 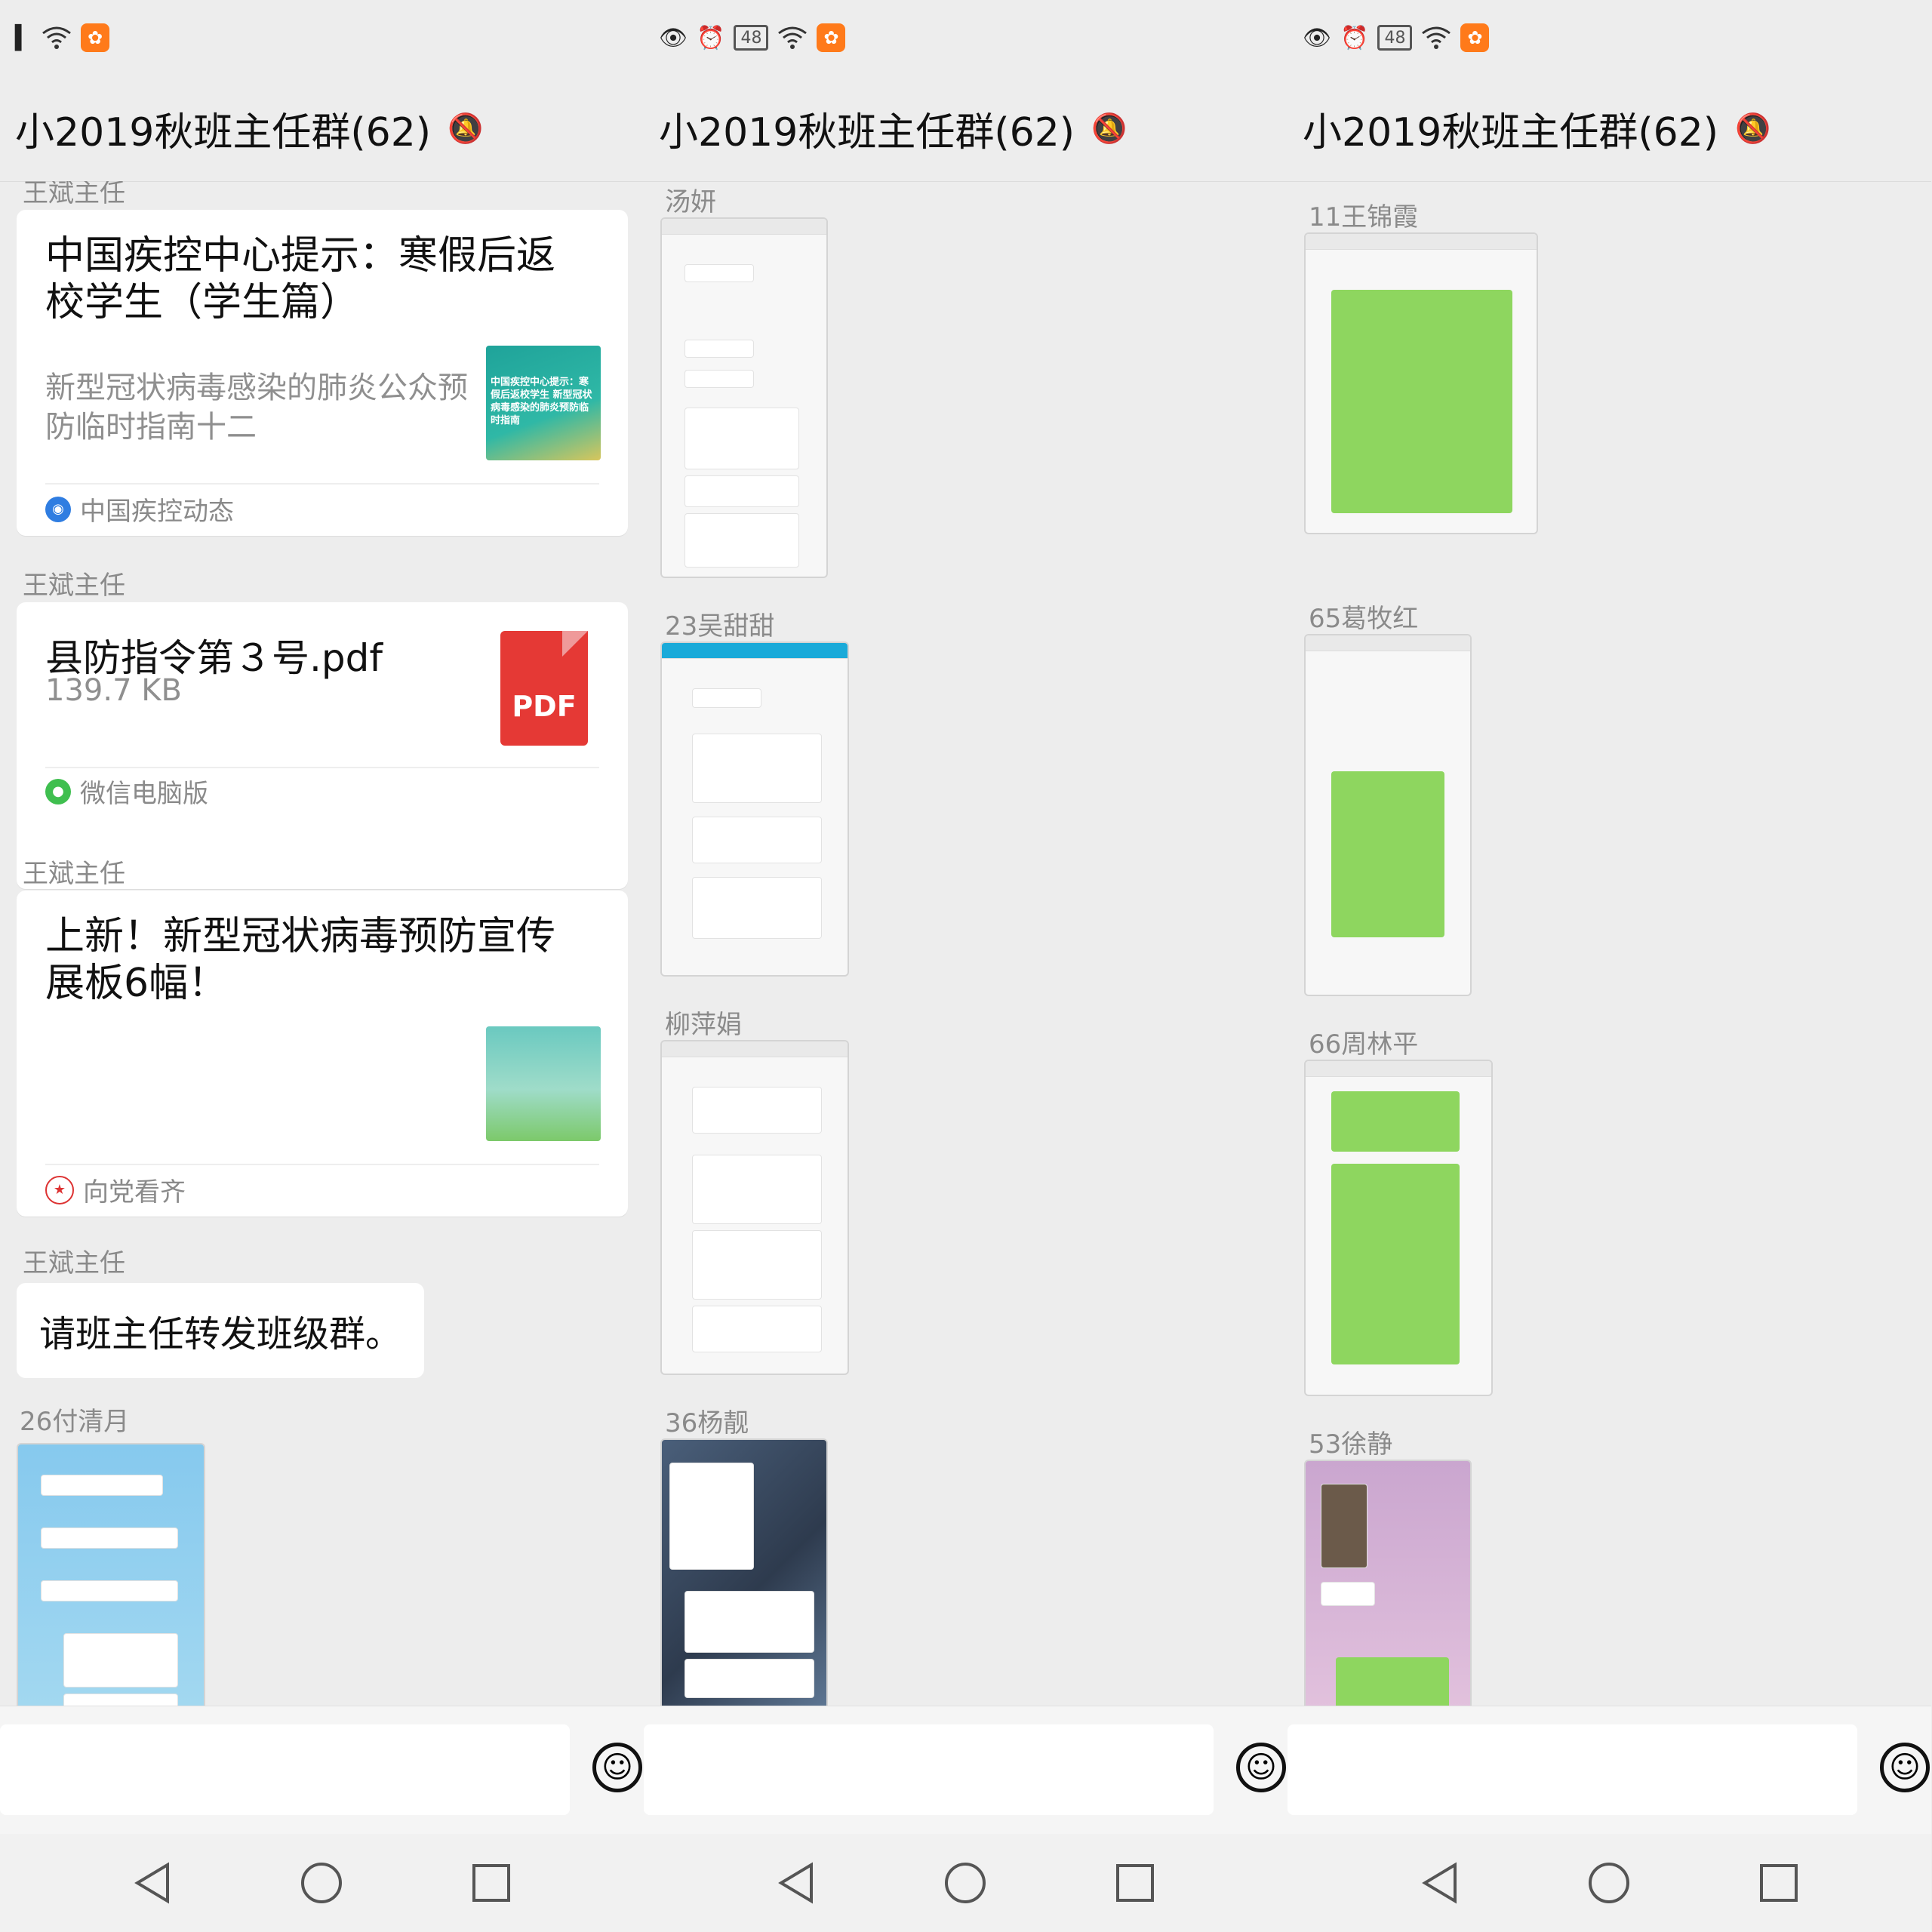 What do you see at coordinates (144, 794) in the screenshot?
I see `source-name: 微信电脑版` at bounding box center [144, 794].